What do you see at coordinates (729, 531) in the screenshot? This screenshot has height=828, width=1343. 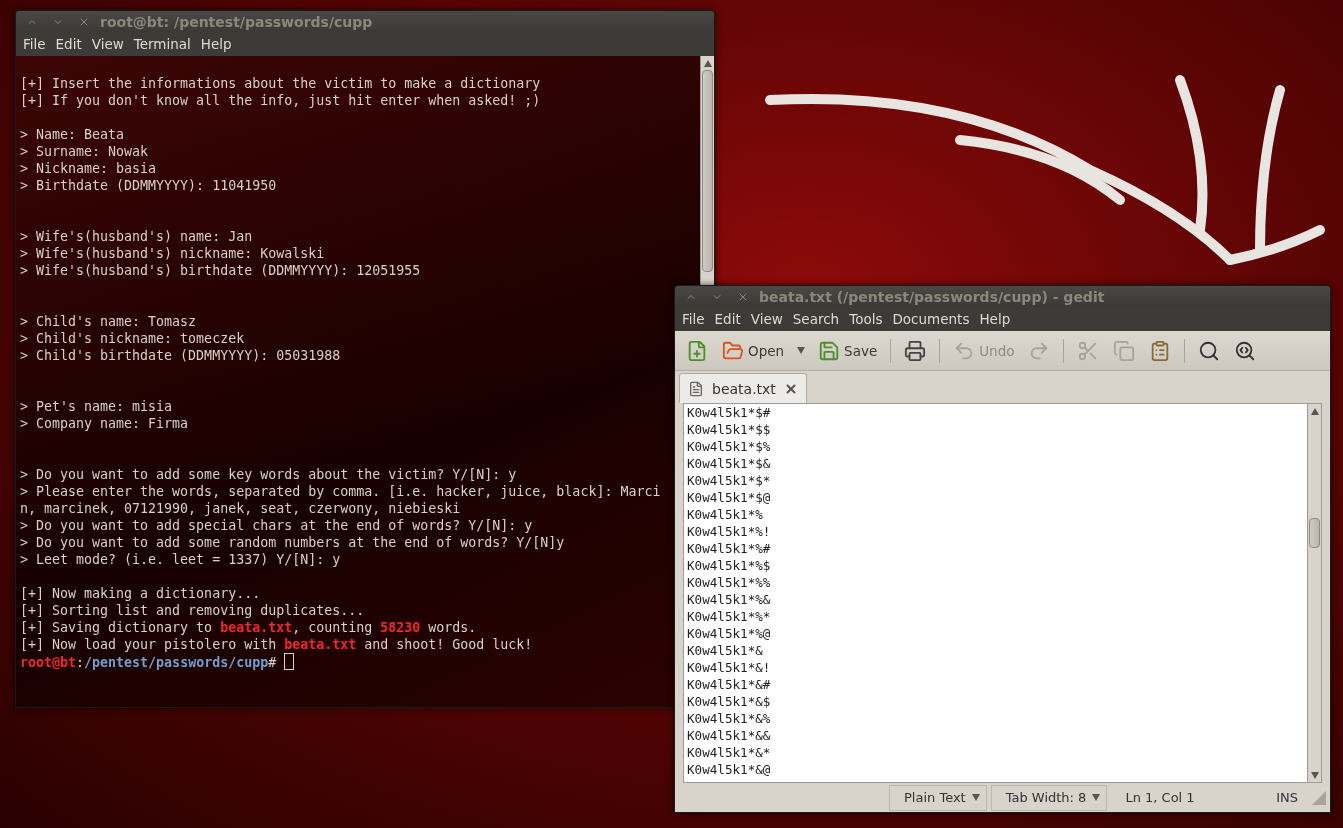 I see `text-line: K0w4l5k1*%!` at bounding box center [729, 531].